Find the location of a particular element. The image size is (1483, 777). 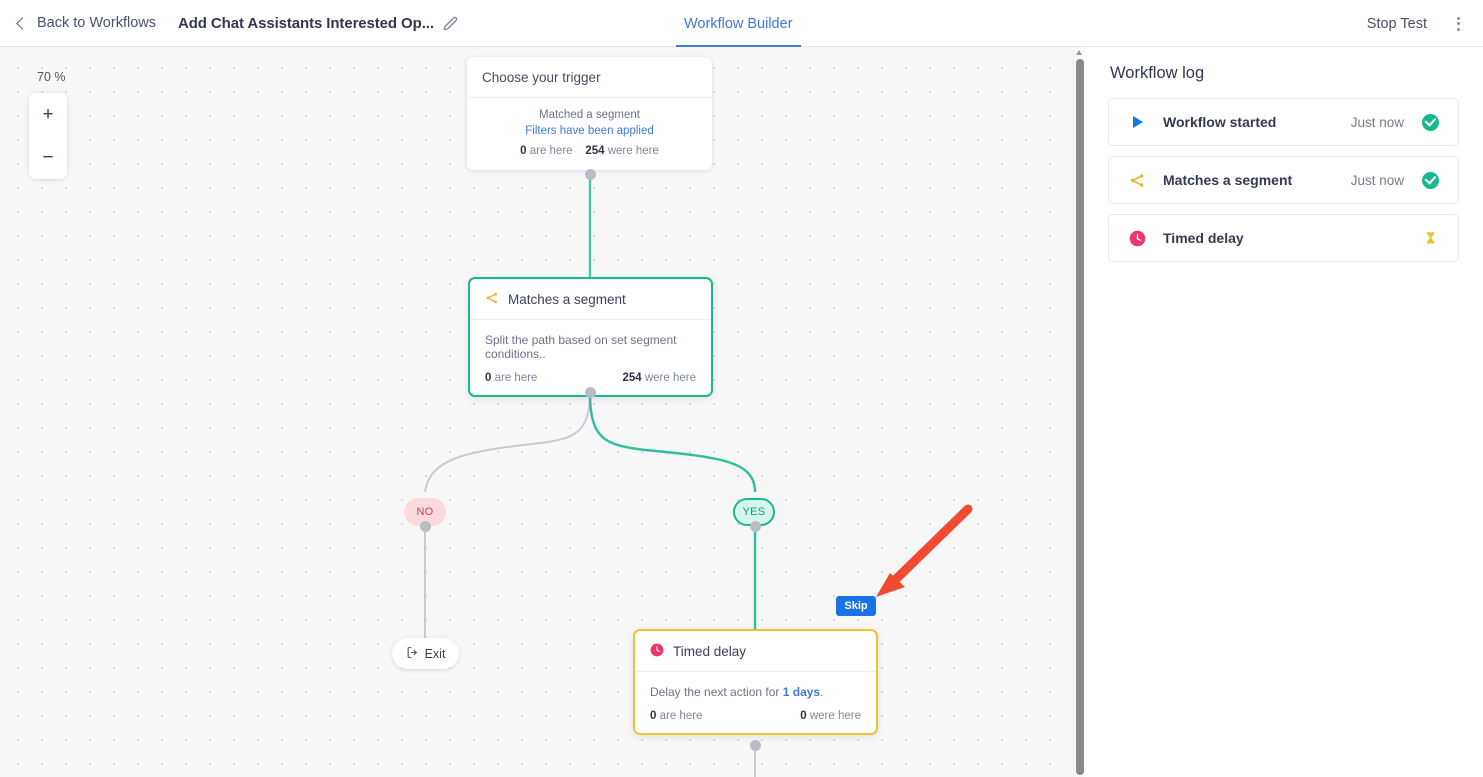

zoom-in-button: + is located at coordinates (48, 114).